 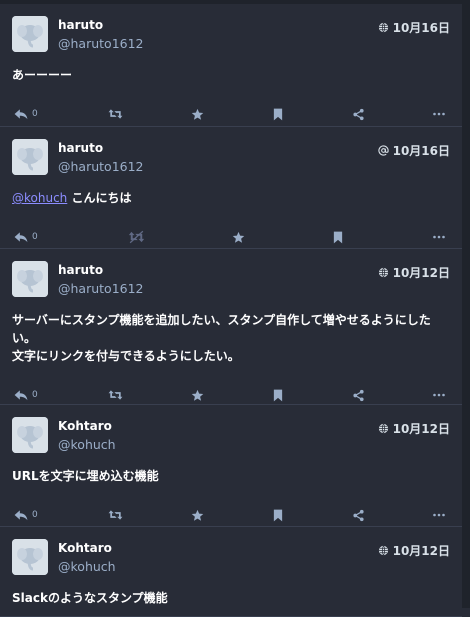 I want to click on boost-disabled-button, so click(x=136, y=237).